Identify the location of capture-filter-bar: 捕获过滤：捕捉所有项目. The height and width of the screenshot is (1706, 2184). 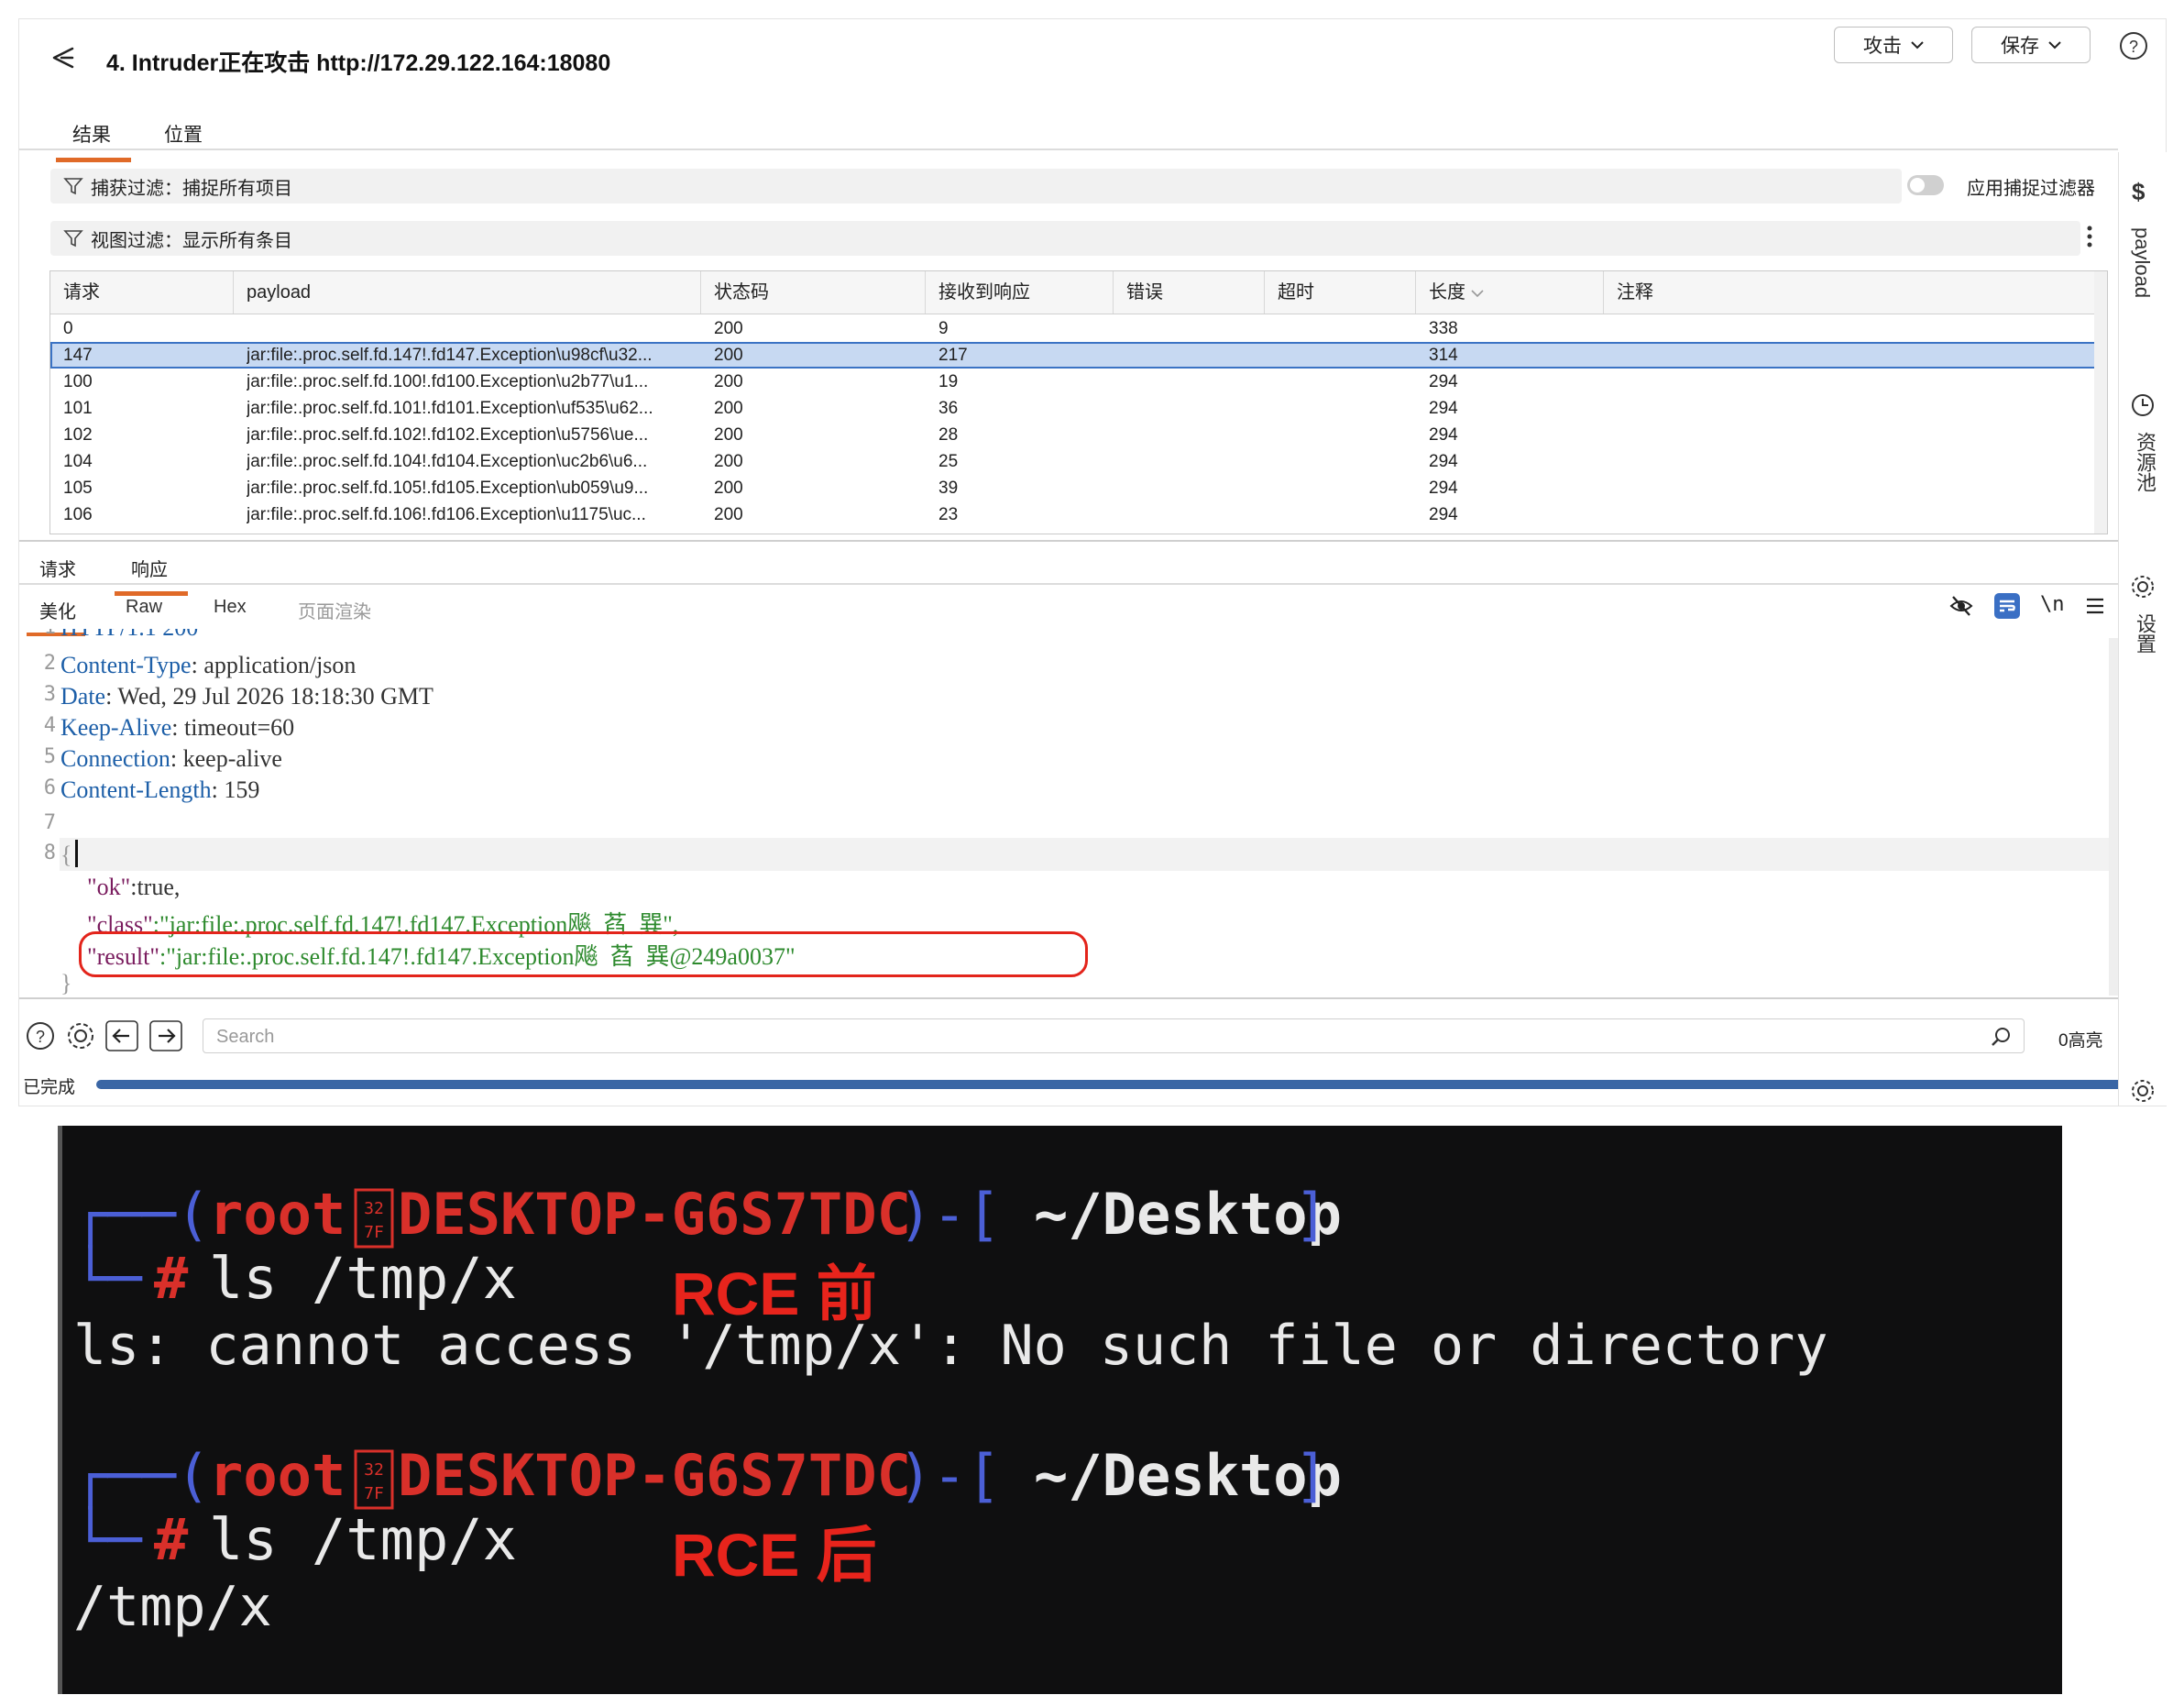
(976, 187).